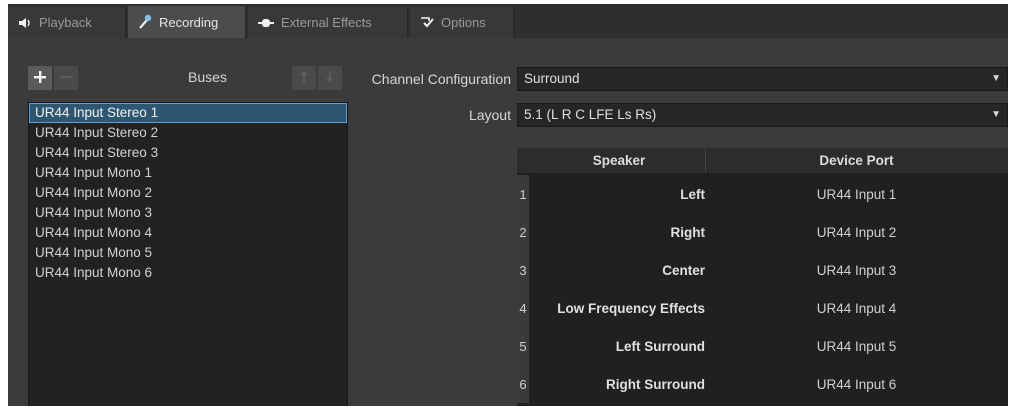 Image resolution: width=1015 pixels, height=409 pixels. Describe the element at coordinates (856, 160) in the screenshot. I see `device-port-column-header: Device Port` at that location.